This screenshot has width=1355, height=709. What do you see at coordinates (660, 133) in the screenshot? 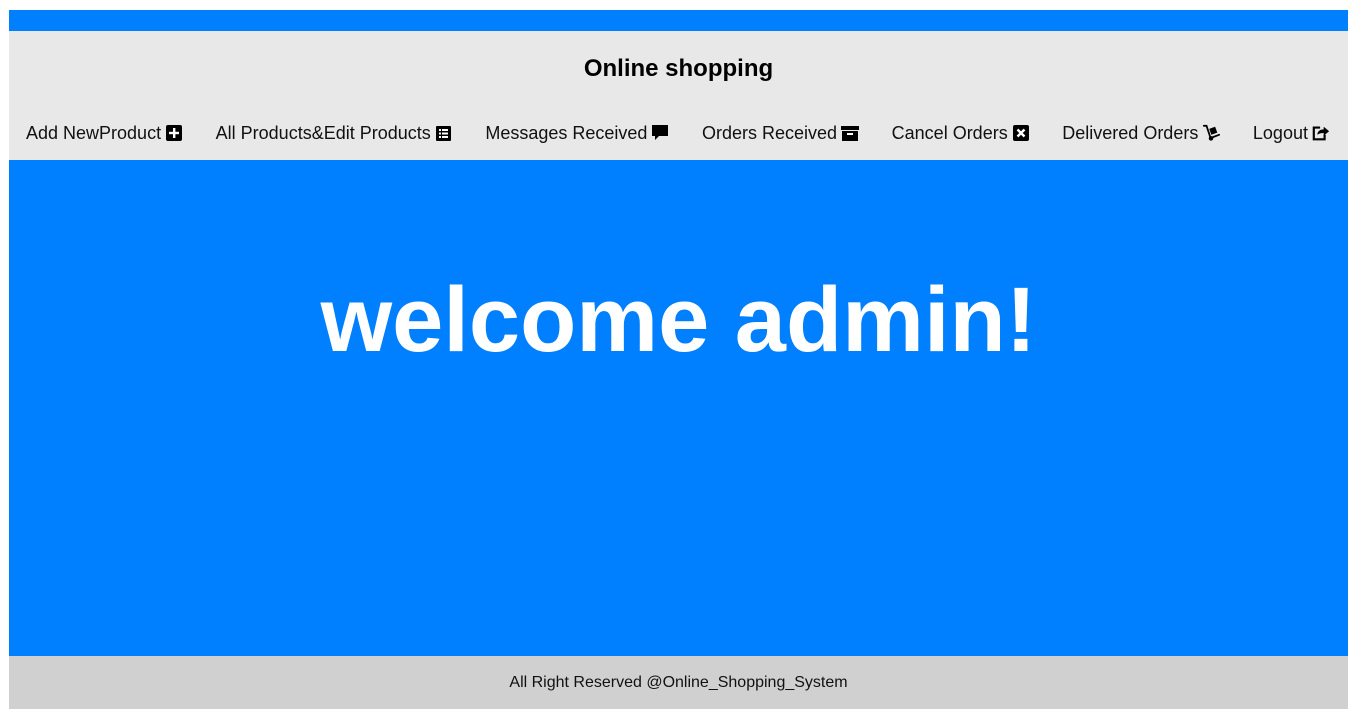
I see `comment-icon` at bounding box center [660, 133].